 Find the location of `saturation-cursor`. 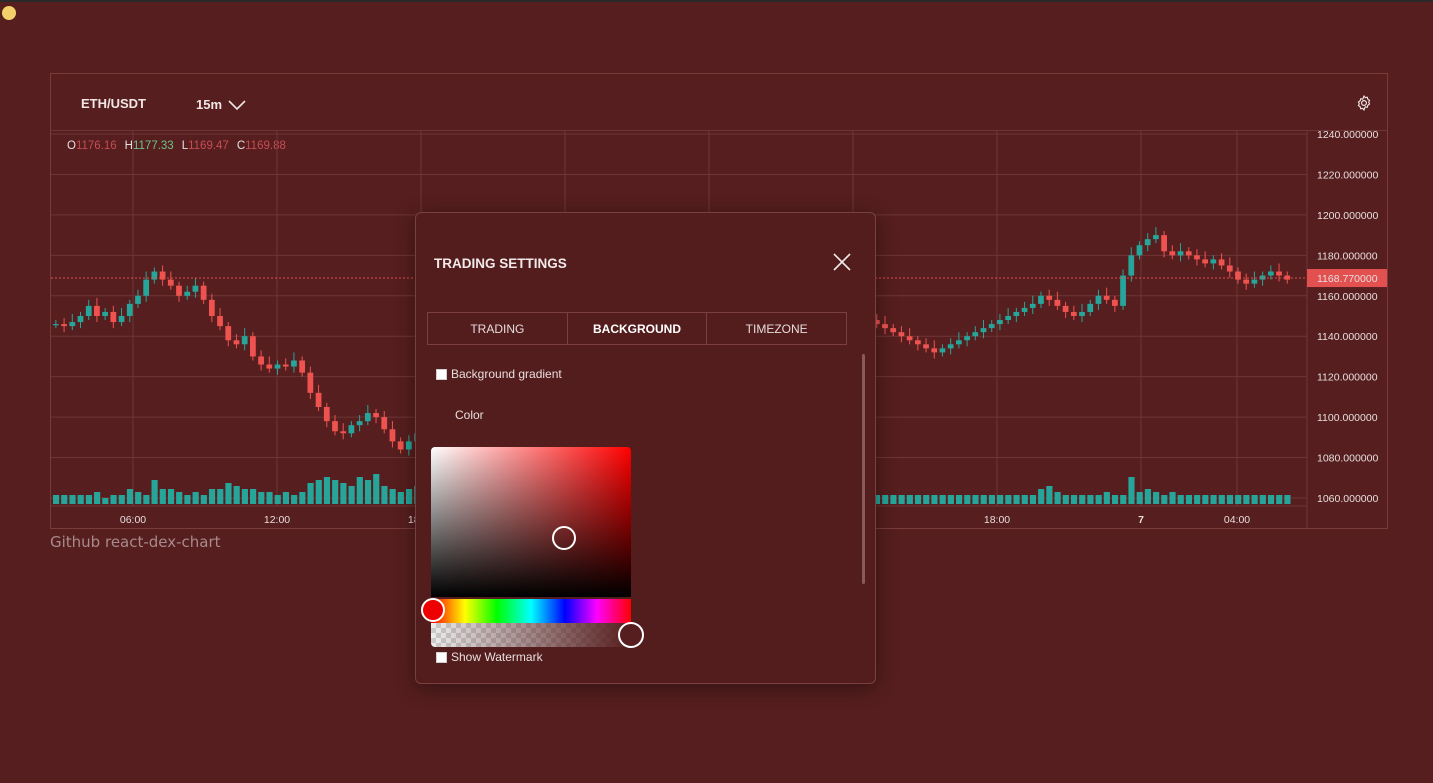

saturation-cursor is located at coordinates (564, 538).